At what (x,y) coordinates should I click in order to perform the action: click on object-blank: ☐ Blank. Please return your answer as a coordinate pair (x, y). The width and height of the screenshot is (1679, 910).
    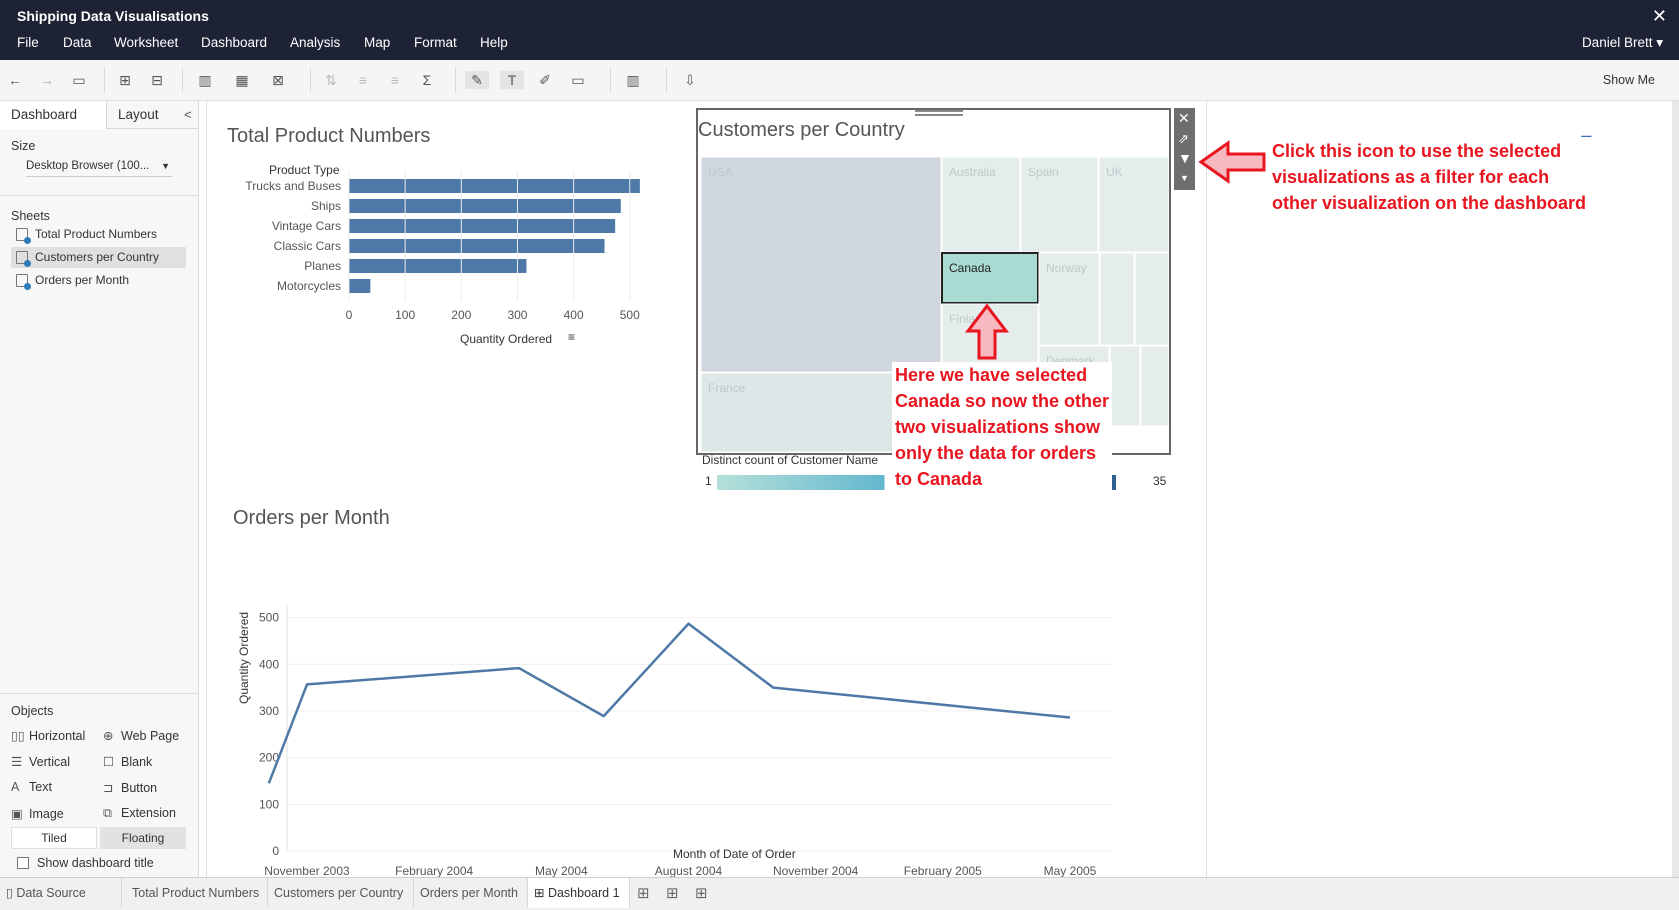
    Looking at the image, I should click on (127, 761).